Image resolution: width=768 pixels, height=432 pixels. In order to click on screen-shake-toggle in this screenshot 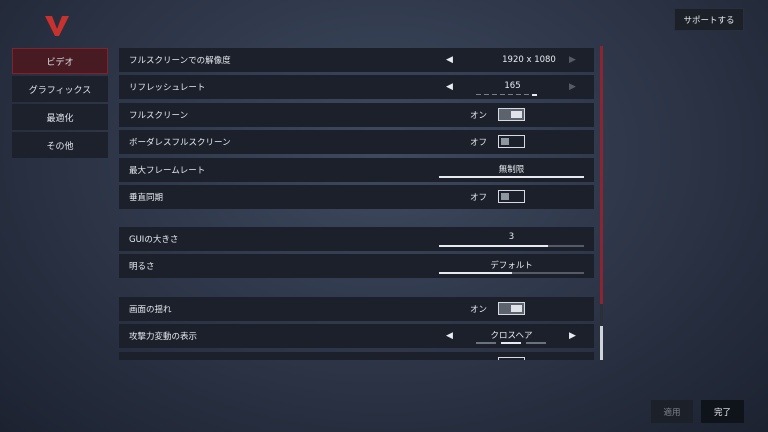, I will do `click(511, 308)`.